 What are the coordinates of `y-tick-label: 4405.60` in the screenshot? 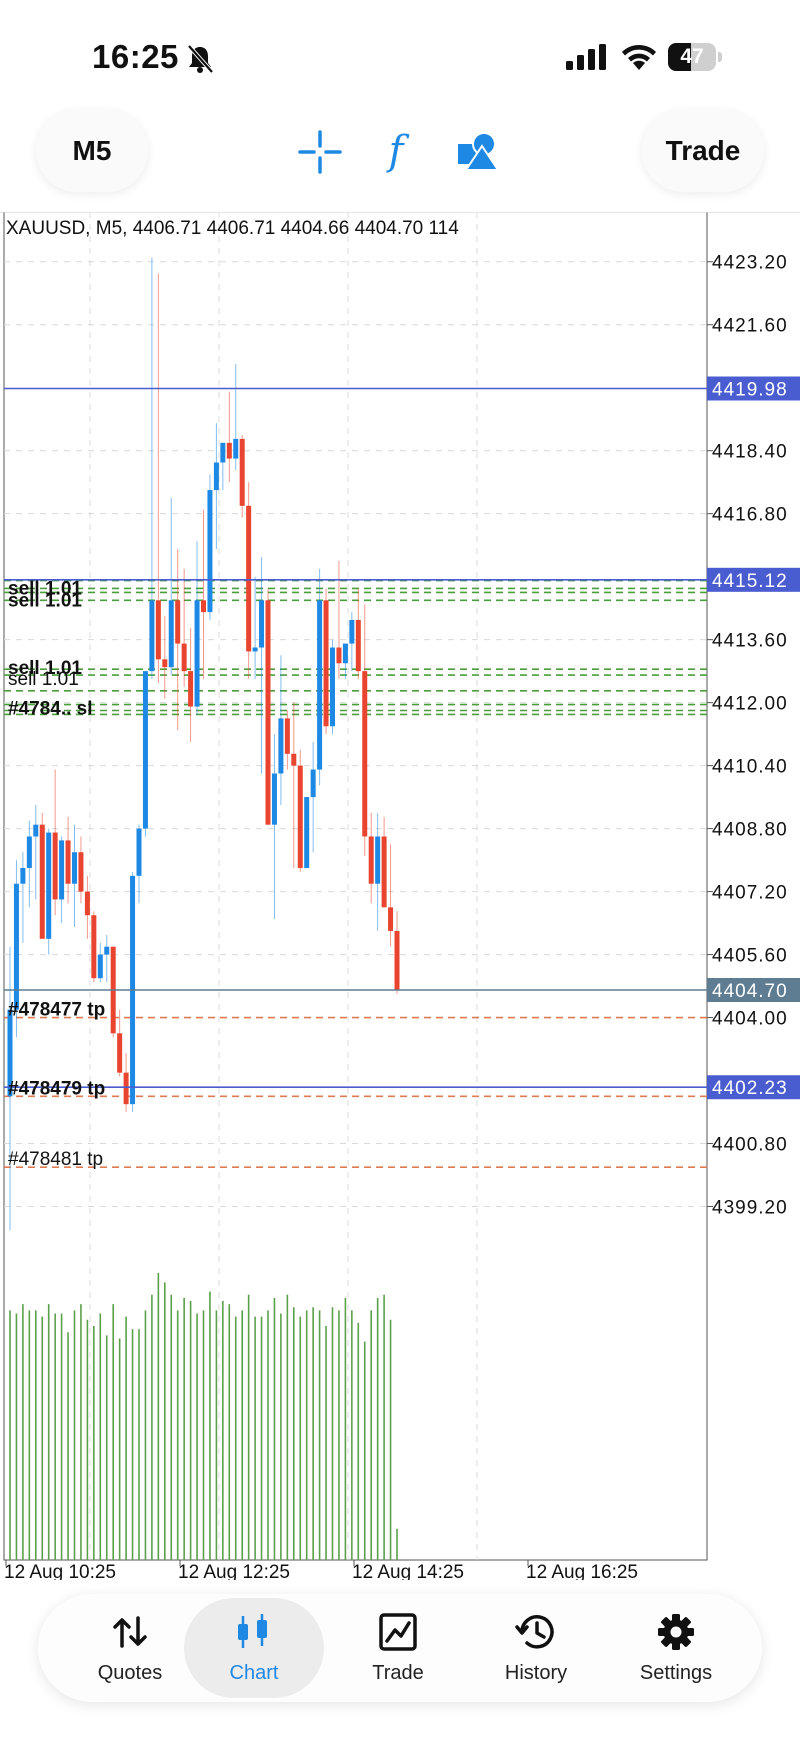 It's located at (750, 956).